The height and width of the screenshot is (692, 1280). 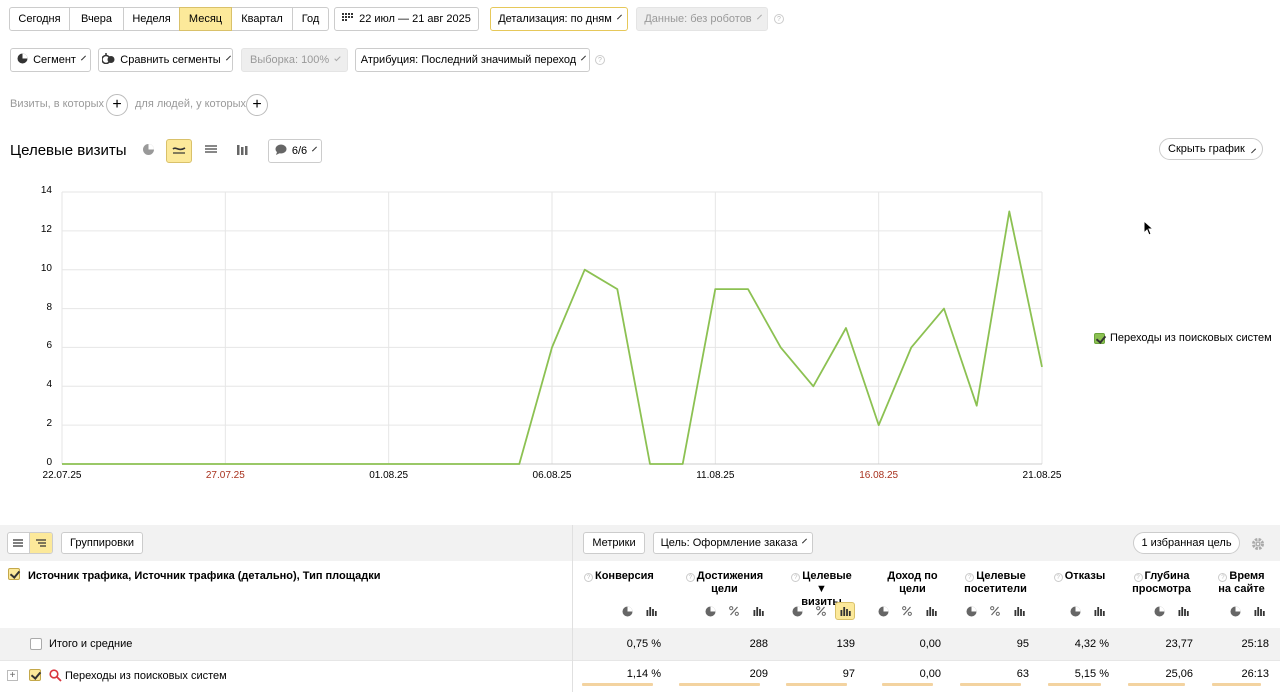 What do you see at coordinates (35, 675) in the screenshot?
I see `row-checkbox` at bounding box center [35, 675].